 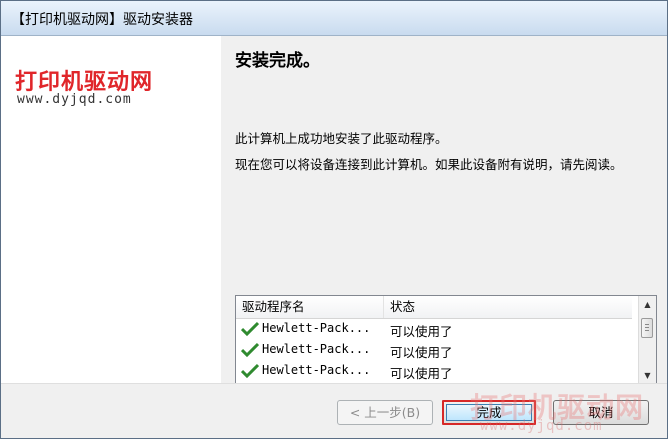 What do you see at coordinates (647, 328) in the screenshot?
I see `scrollbar-thumb` at bounding box center [647, 328].